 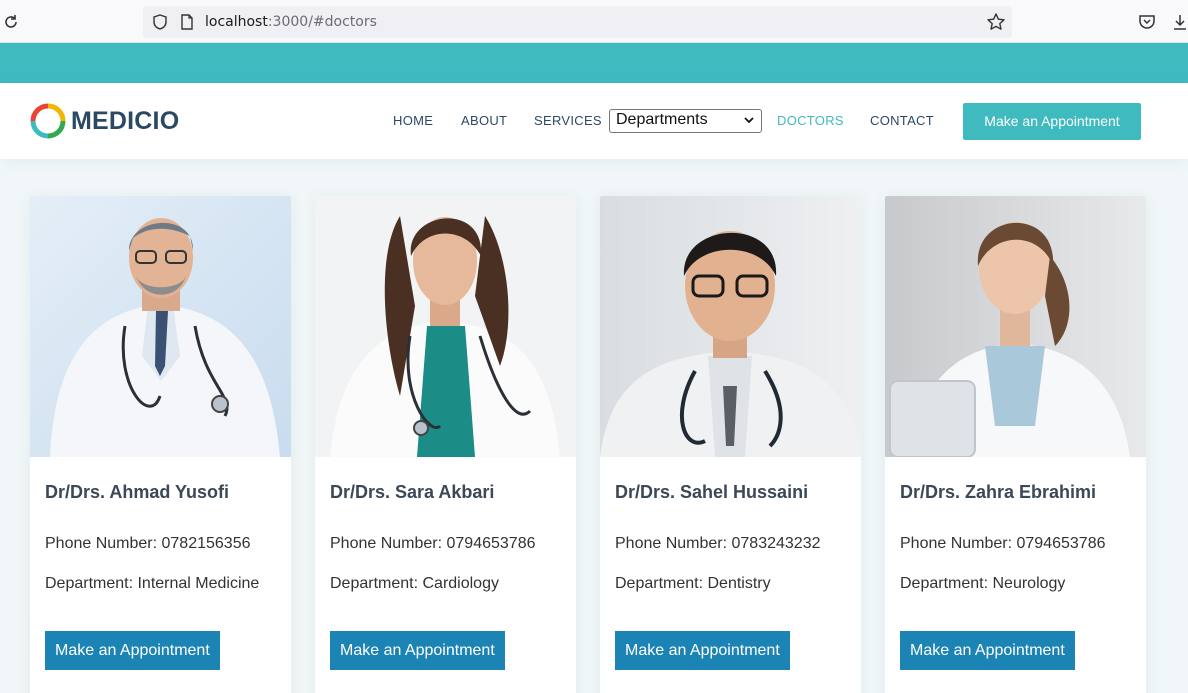 I want to click on site-logo: MEDICIO, so click(x=104, y=121).